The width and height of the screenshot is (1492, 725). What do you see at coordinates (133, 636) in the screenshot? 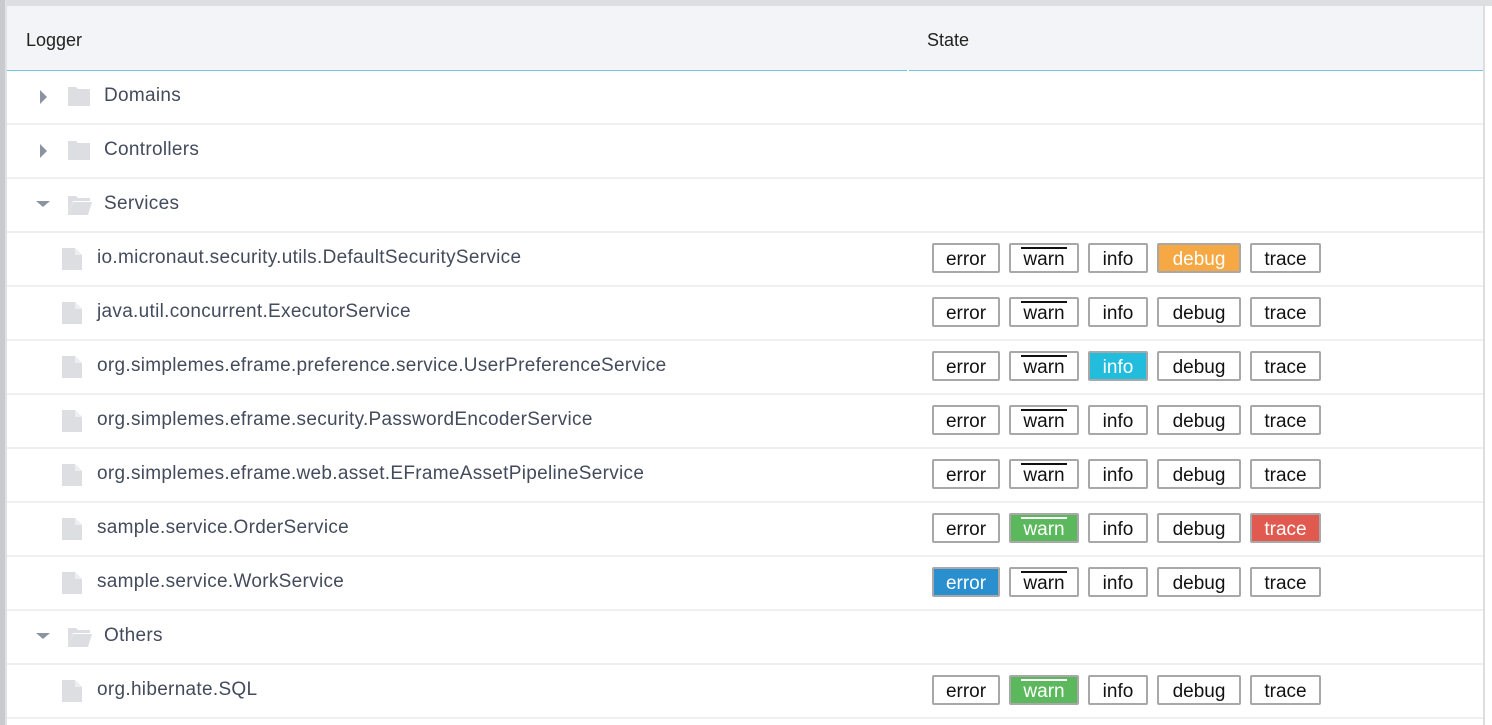
I see `tree-group-label: Others` at bounding box center [133, 636].